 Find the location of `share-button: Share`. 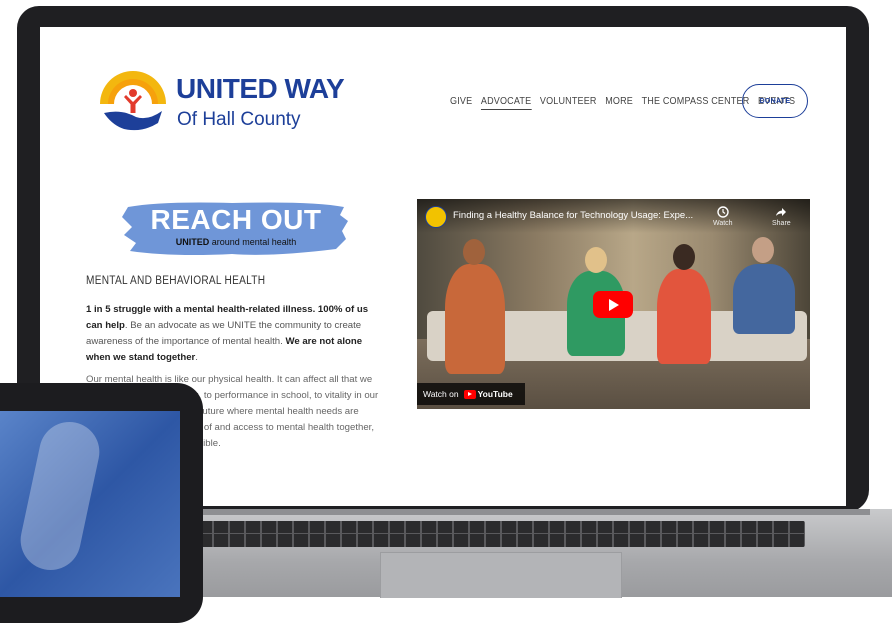

share-button: Share is located at coordinates (781, 216).